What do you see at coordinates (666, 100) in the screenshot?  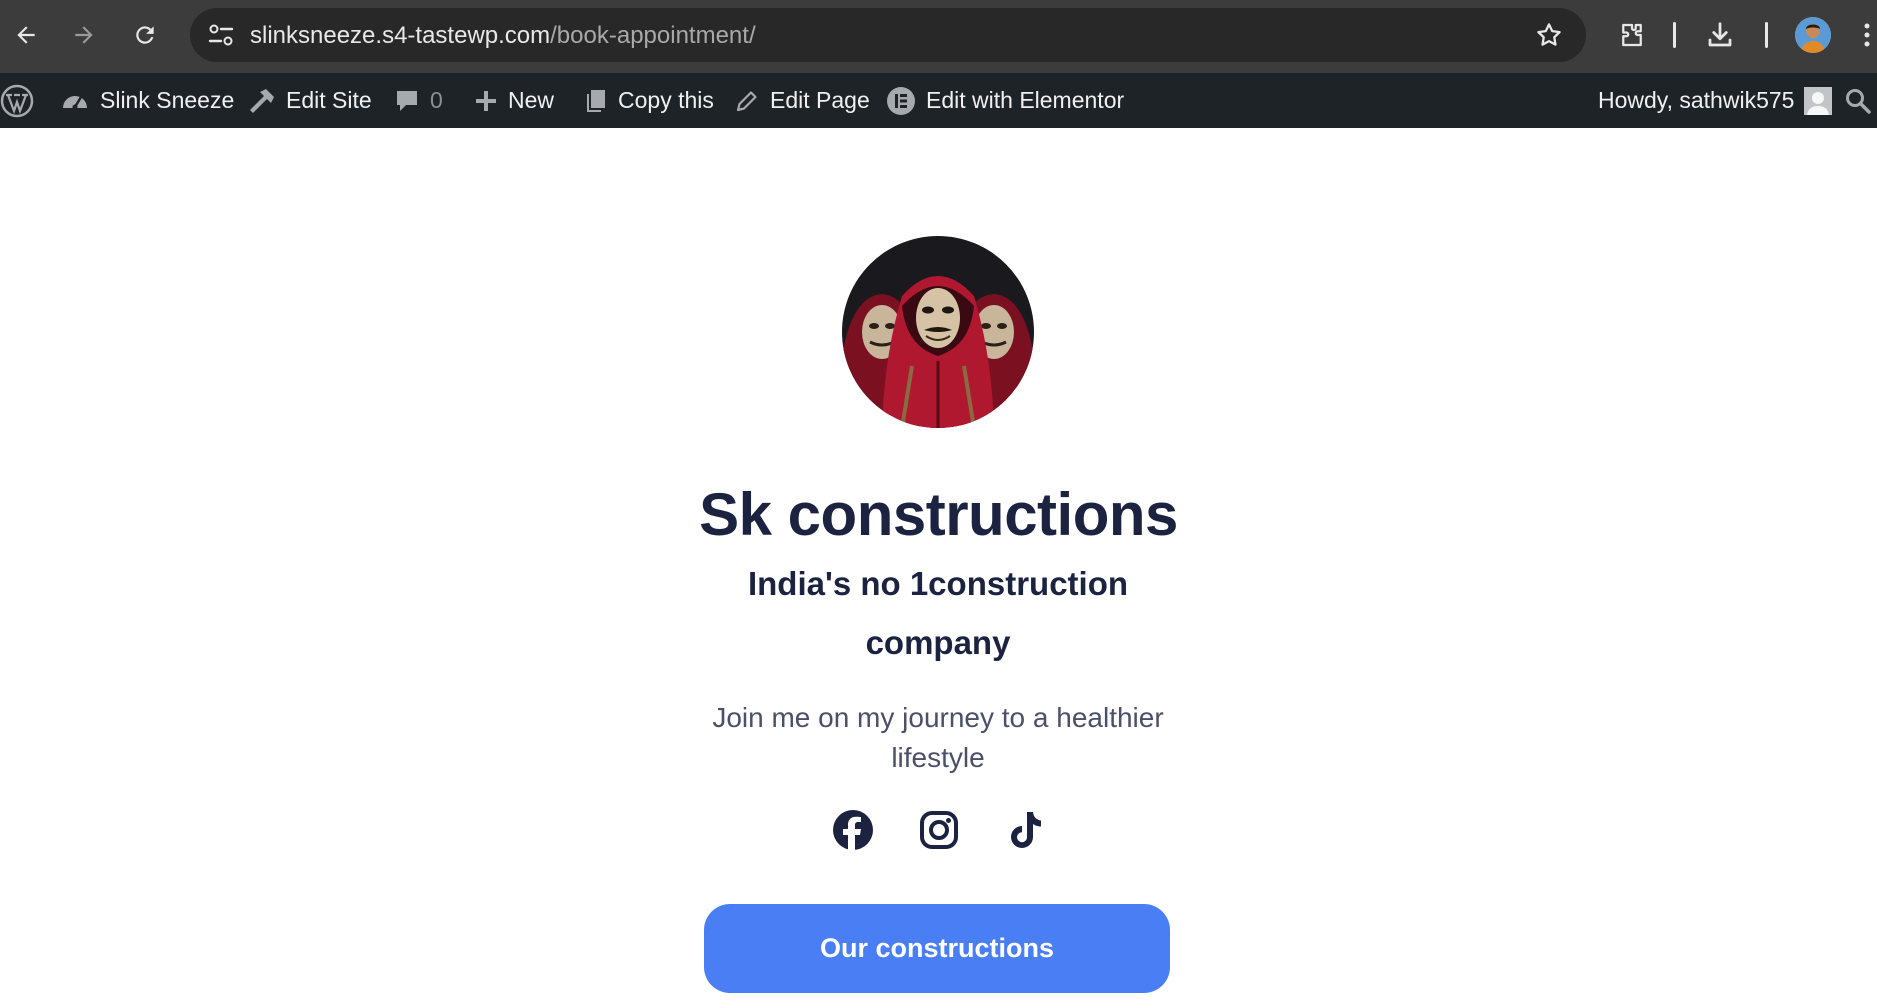 I see `copy-this-label: Copy this` at bounding box center [666, 100].